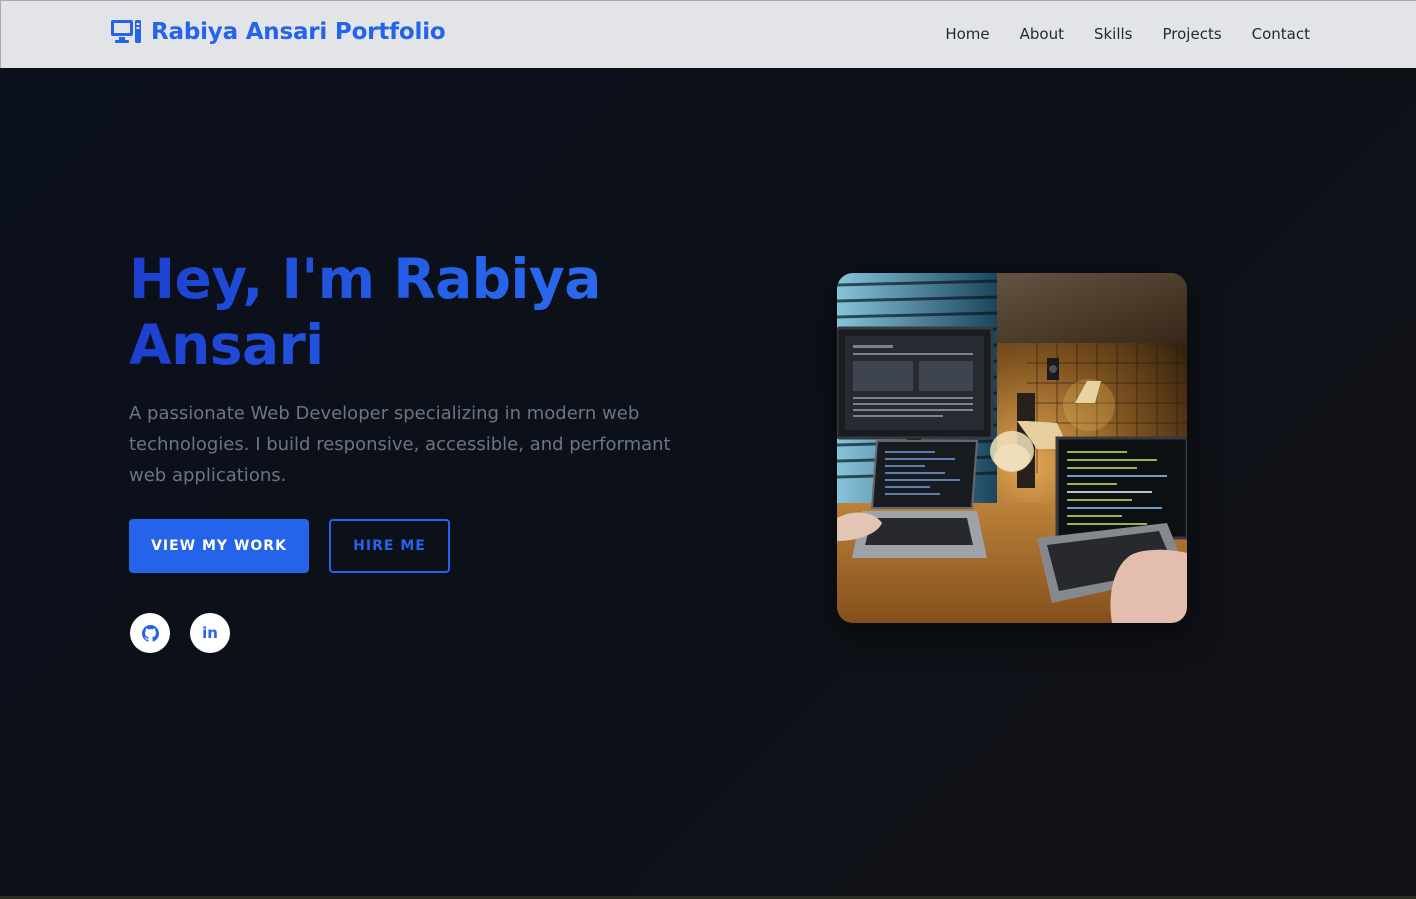 This screenshot has width=1416, height=899. I want to click on github-icon, so click(150, 633).